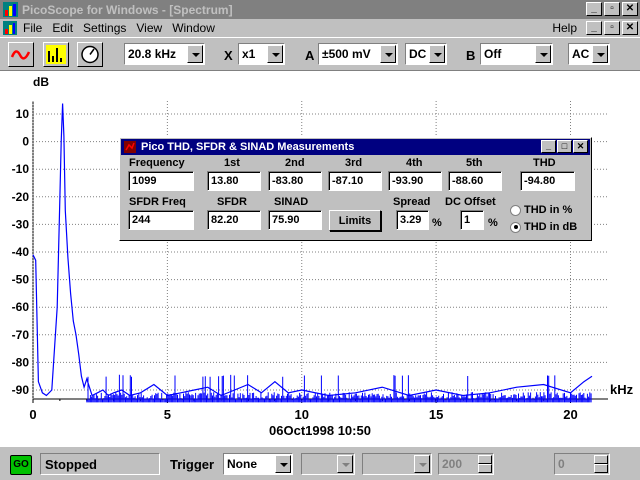  What do you see at coordinates (612, 28) in the screenshot?
I see `doc-restore-button: ▫` at bounding box center [612, 28].